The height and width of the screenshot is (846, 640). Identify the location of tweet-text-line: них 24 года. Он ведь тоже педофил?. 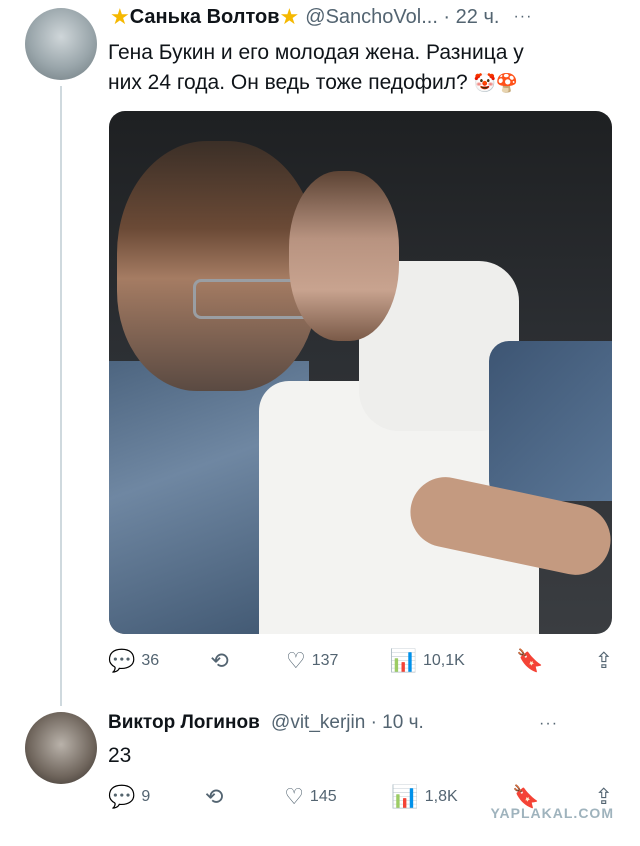
(288, 82).